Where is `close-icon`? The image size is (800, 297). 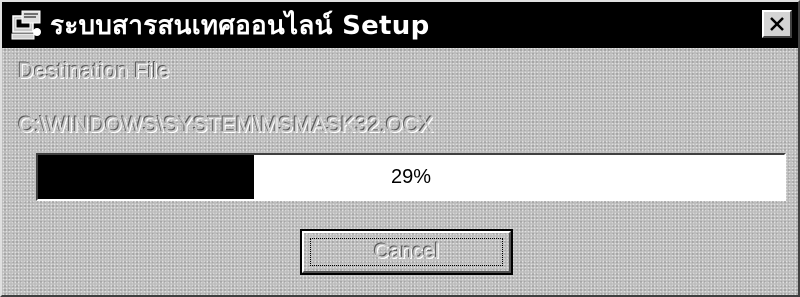
close-icon is located at coordinates (777, 24).